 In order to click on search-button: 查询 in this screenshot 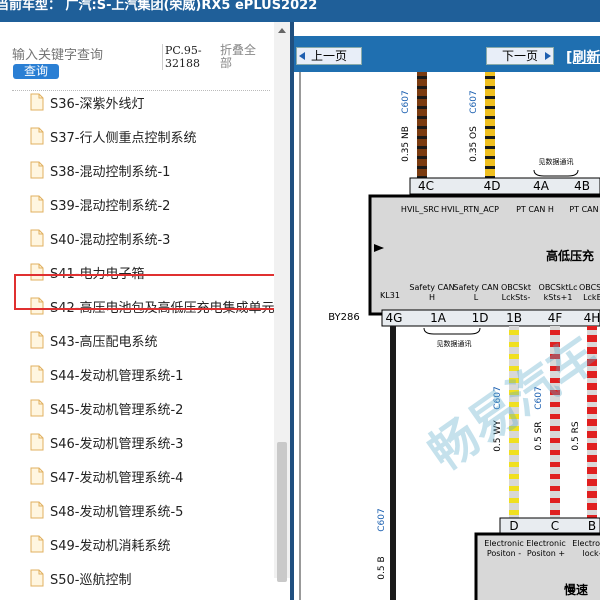, I will do `click(36, 71)`.